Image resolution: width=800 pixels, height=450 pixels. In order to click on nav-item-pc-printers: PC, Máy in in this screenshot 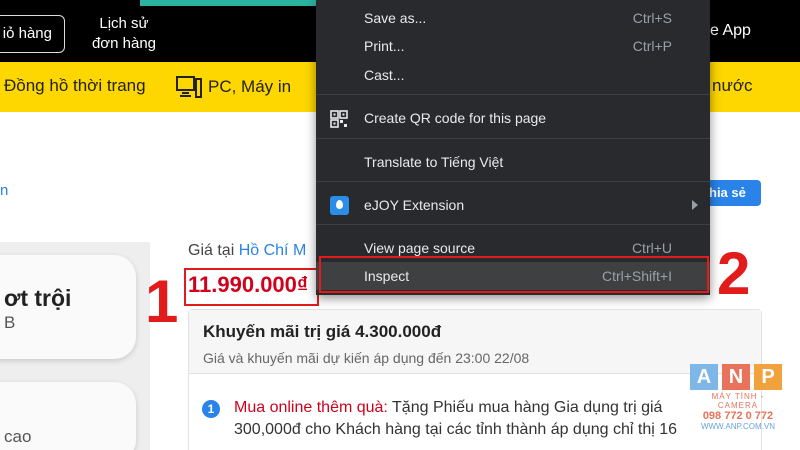, I will do `click(233, 87)`.